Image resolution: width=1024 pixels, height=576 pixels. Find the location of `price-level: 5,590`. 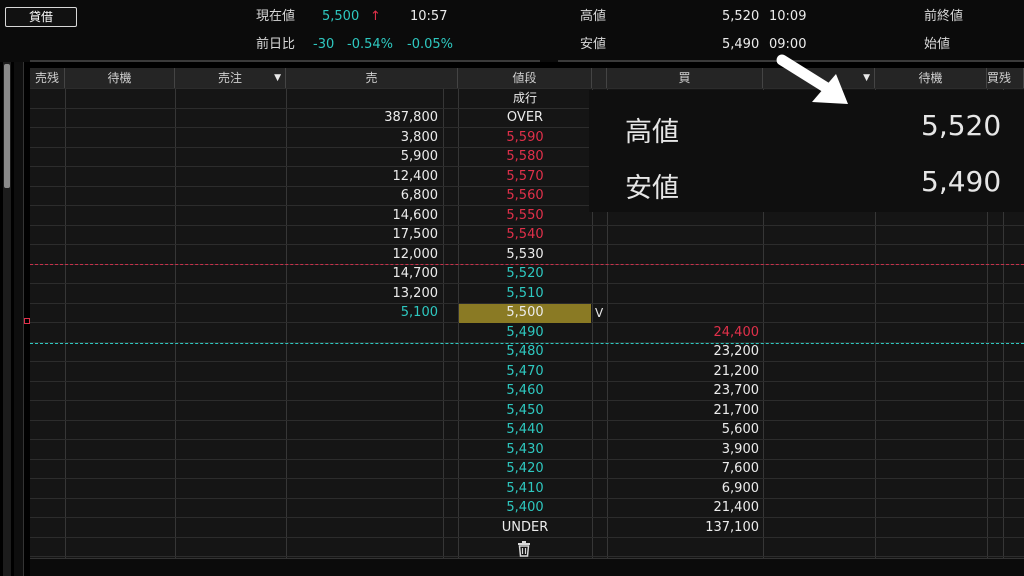

price-level: 5,590 is located at coordinates (525, 137).